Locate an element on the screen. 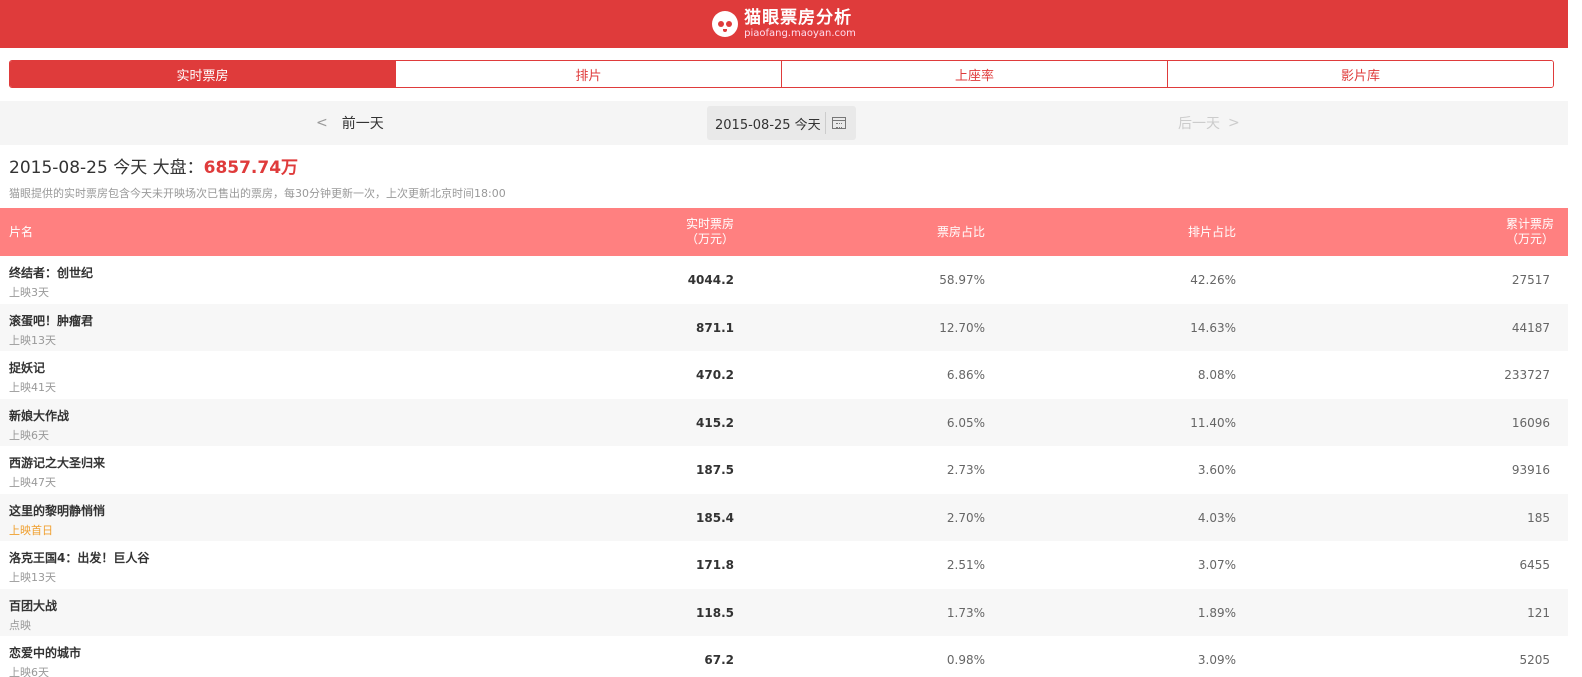 Image resolution: width=1582 pixels, height=677 pixels. tab-schedule: 排片 is located at coordinates (588, 74).